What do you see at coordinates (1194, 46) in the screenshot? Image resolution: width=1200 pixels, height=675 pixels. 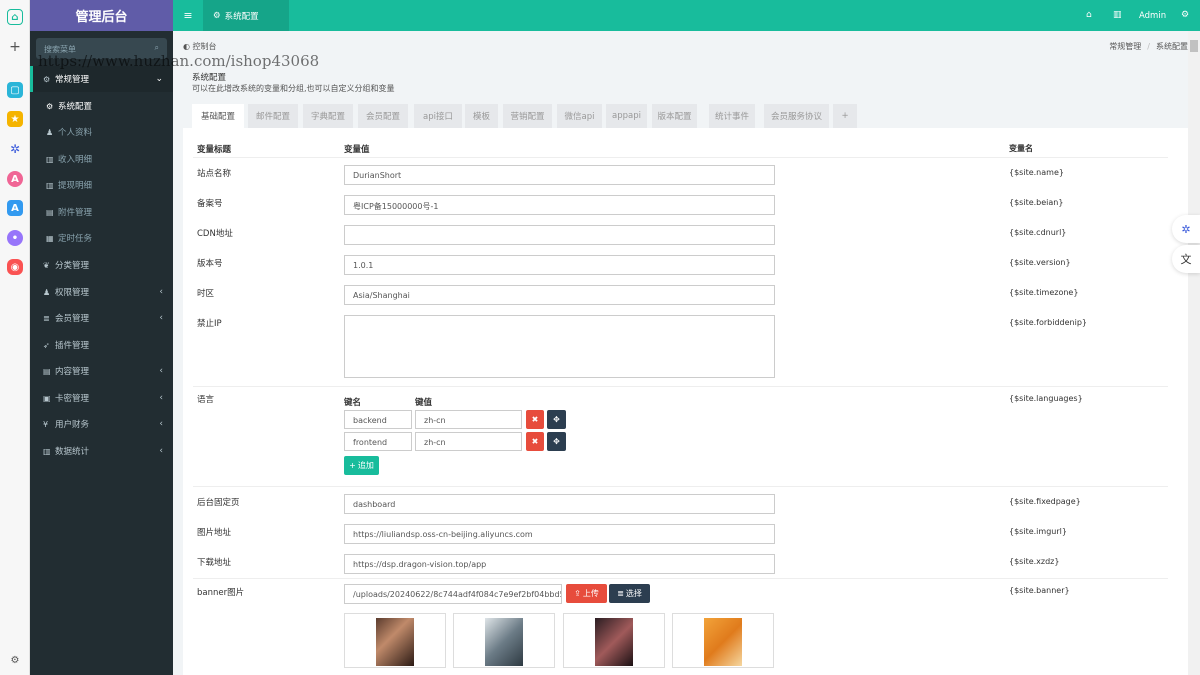 I see `scrollbar-thumb` at bounding box center [1194, 46].